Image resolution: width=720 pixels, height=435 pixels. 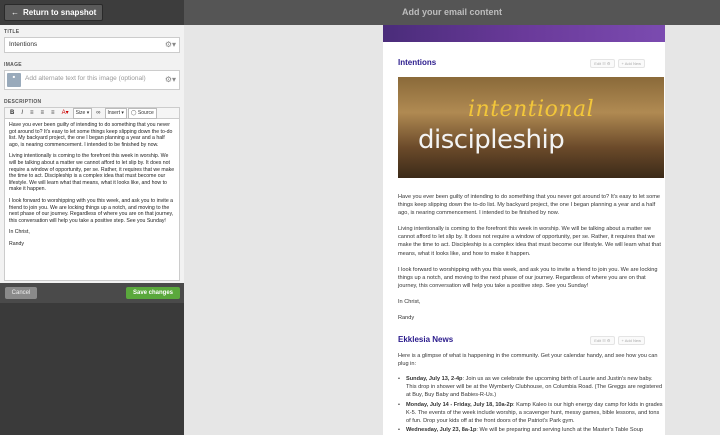 I want to click on italic-button: I, so click(x=22, y=113).